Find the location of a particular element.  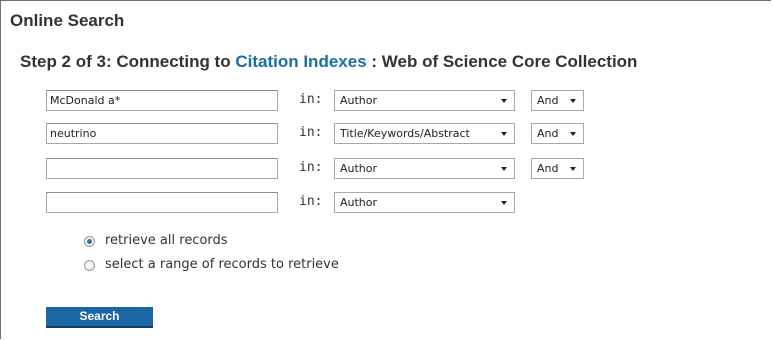

in-label-3: in: is located at coordinates (311, 167).